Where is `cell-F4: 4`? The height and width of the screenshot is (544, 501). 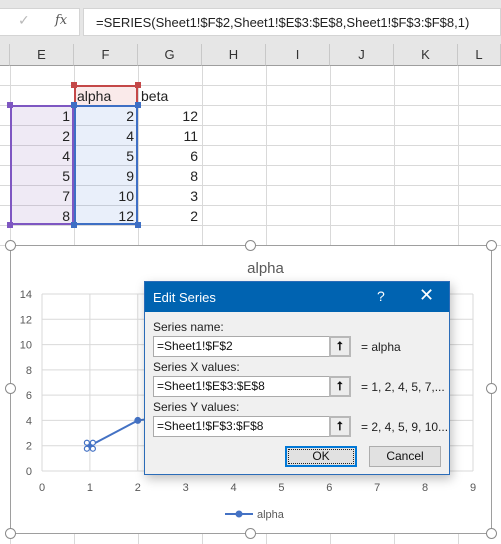 cell-F4: 4 is located at coordinates (106, 136).